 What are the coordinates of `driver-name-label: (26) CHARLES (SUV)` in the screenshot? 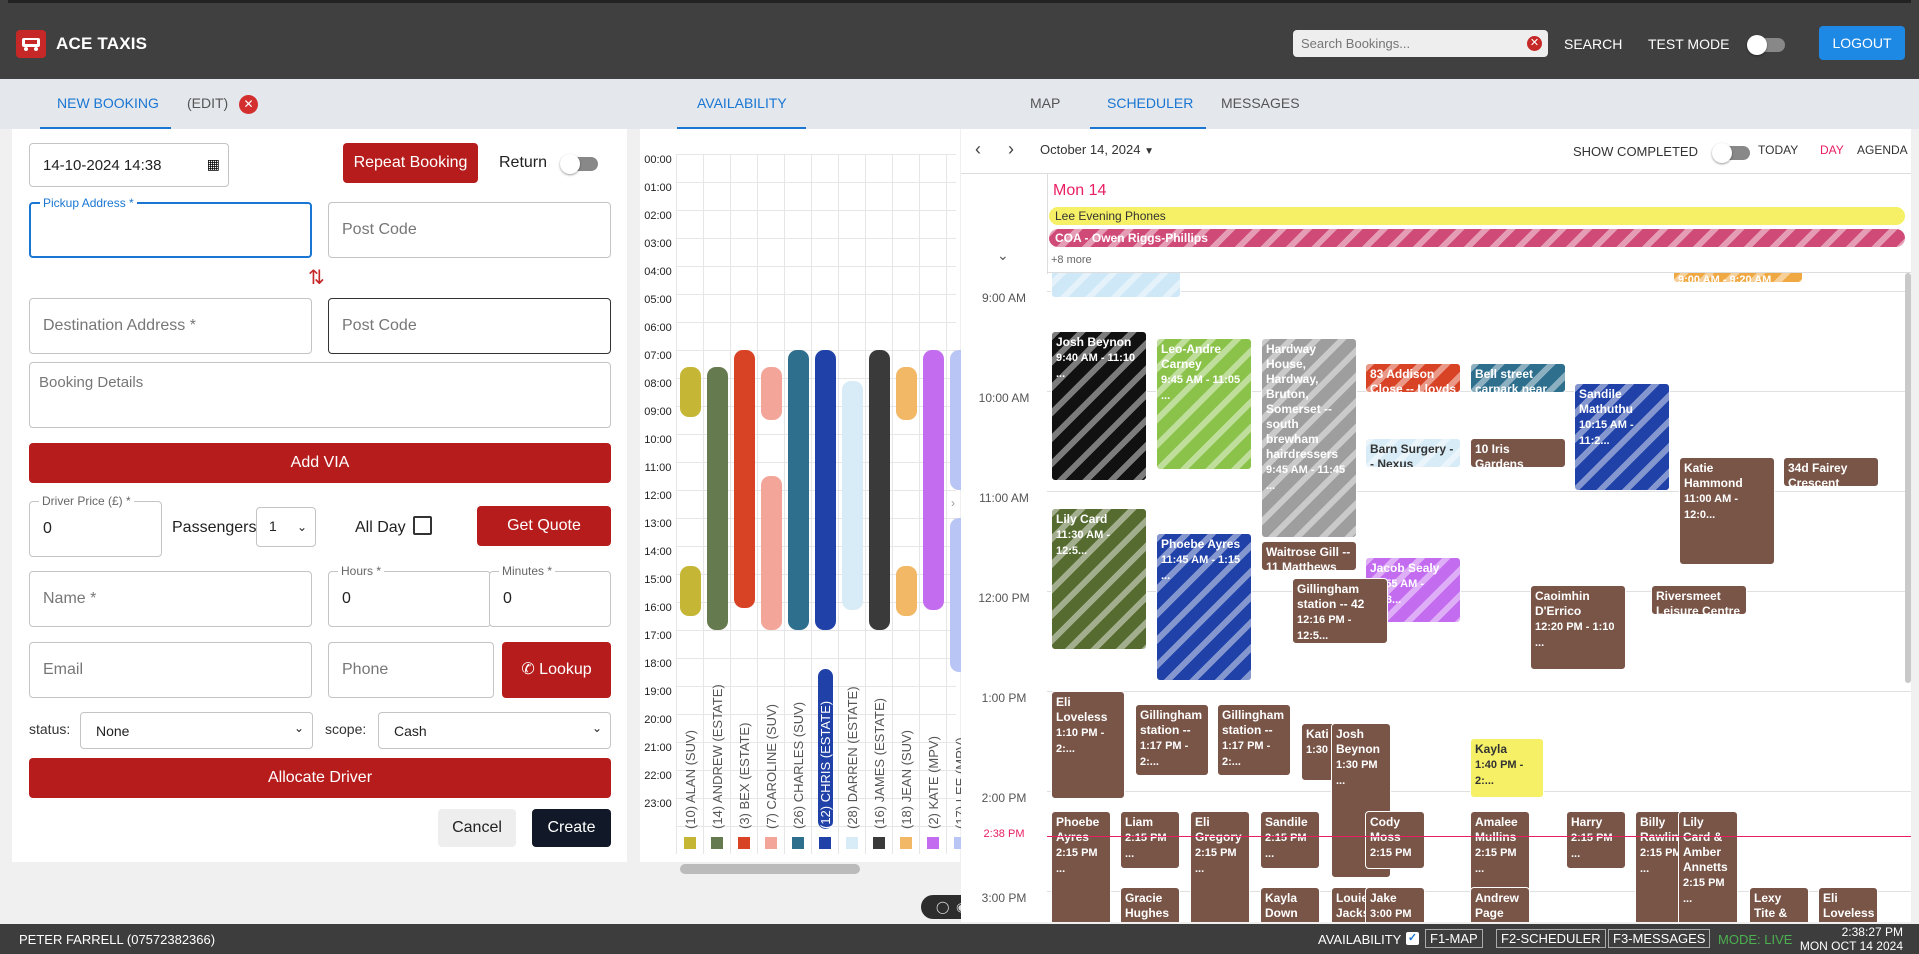 It's located at (798, 749).